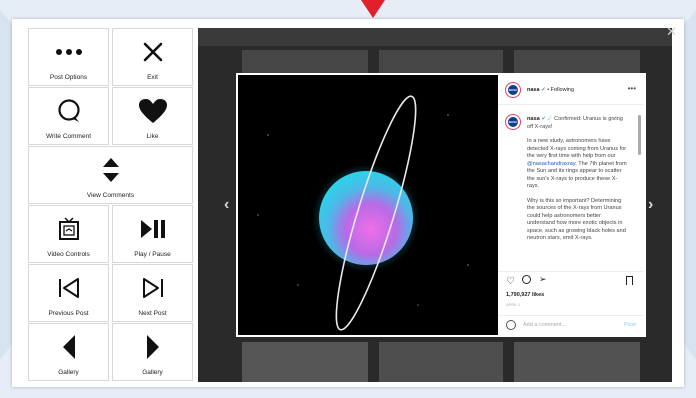 The height and width of the screenshot is (398, 696). I want to click on next-post-label: Next Post, so click(152, 313).